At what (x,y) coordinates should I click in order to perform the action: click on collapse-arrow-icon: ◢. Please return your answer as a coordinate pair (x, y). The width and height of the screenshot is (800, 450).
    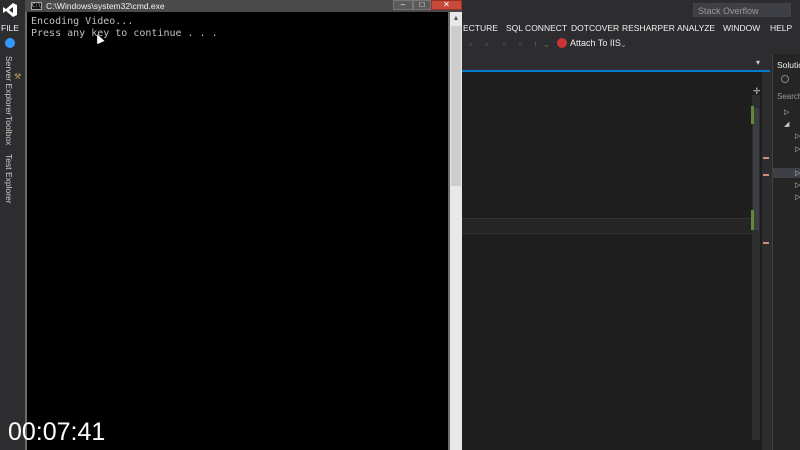
    Looking at the image, I should click on (786, 124).